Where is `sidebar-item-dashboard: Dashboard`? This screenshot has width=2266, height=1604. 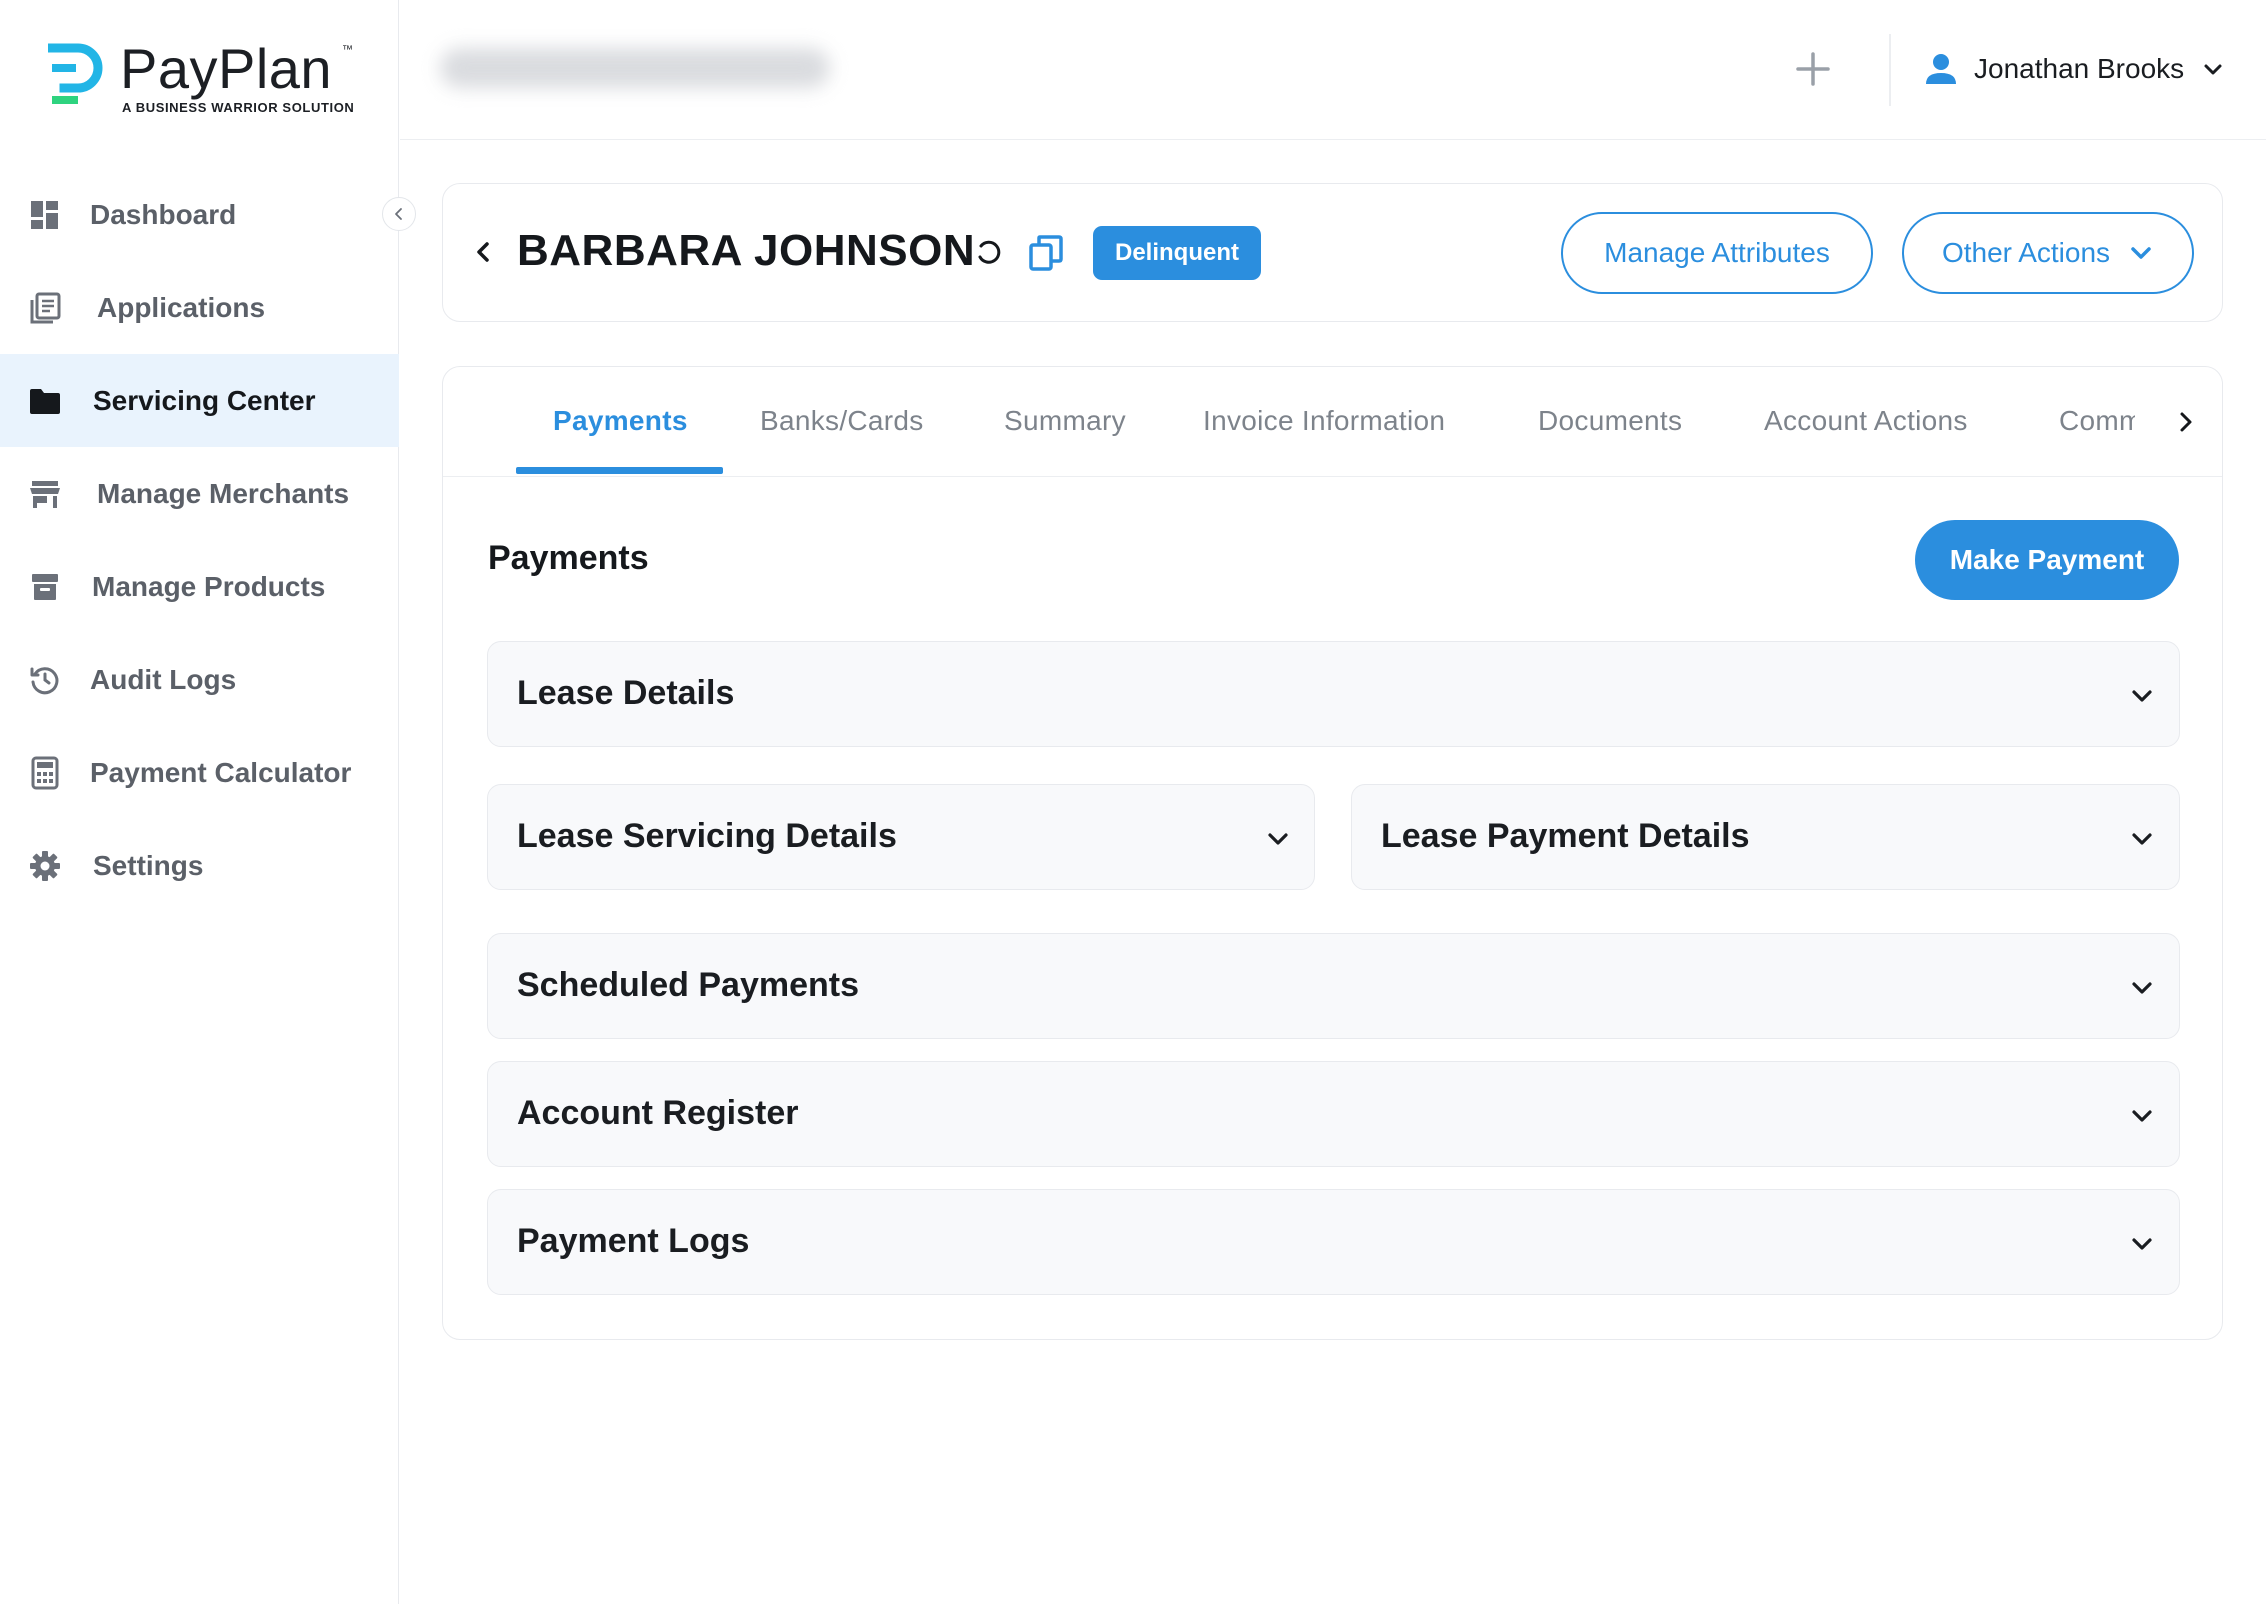 sidebar-item-dashboard: Dashboard is located at coordinates (199, 214).